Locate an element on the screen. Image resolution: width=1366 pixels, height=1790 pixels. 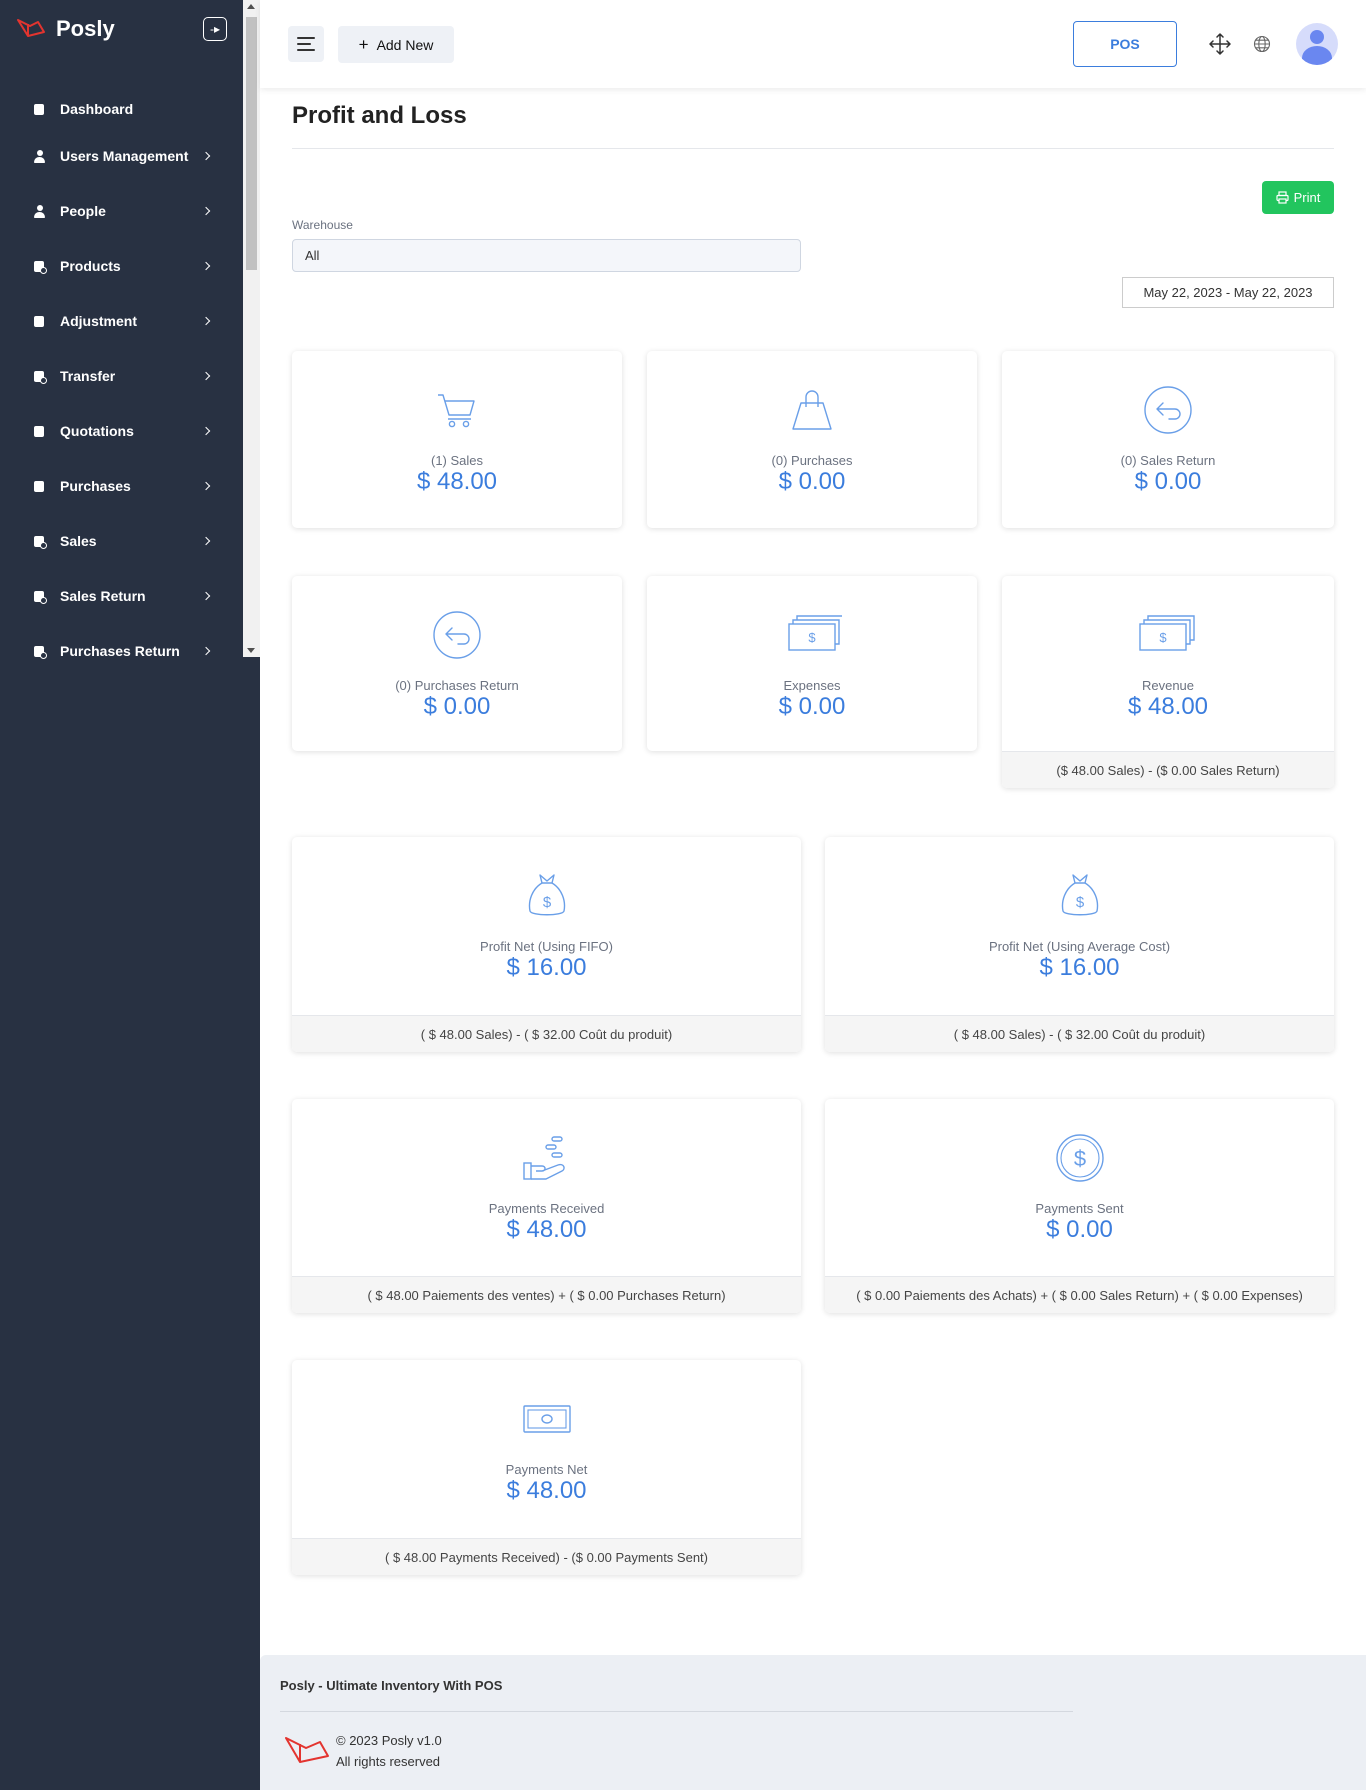
purchases-return-icon is located at coordinates (40, 651).